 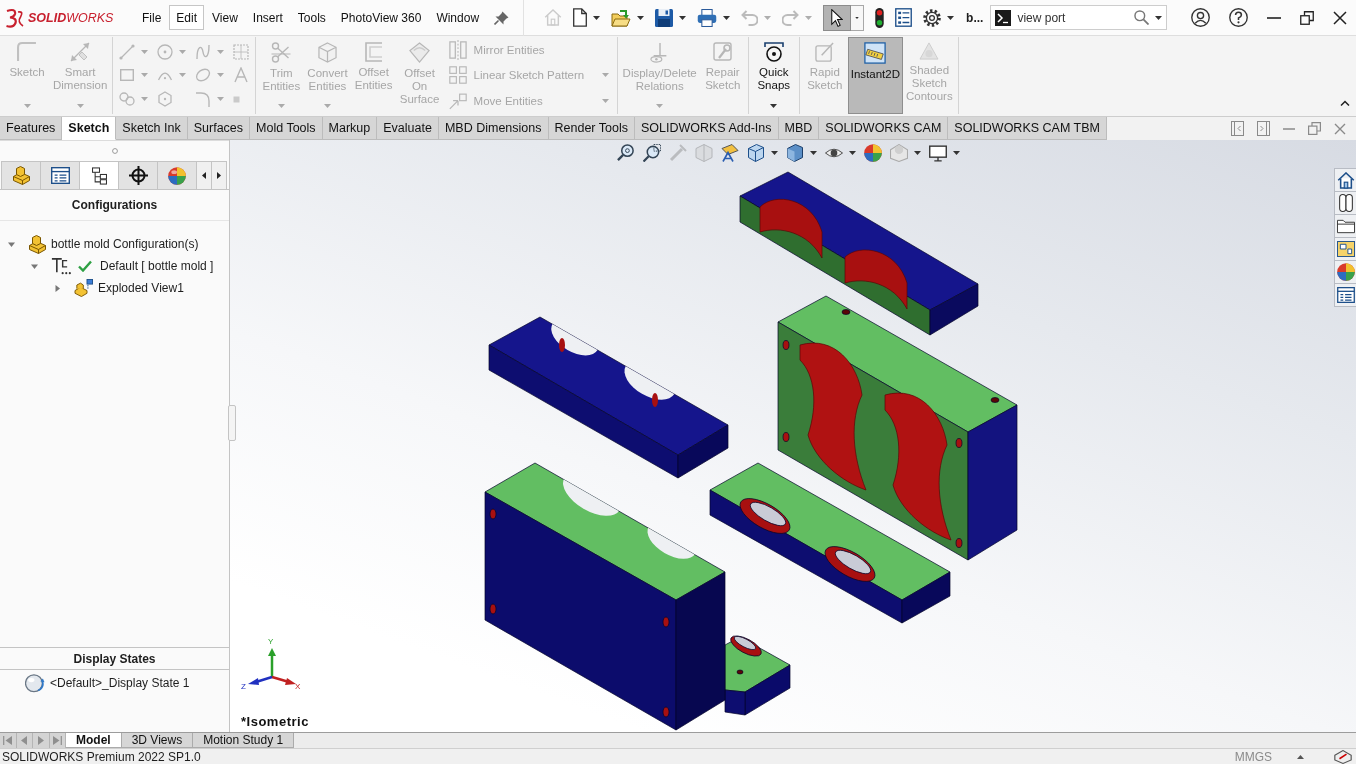 What do you see at coordinates (799, 128) in the screenshot?
I see `ribbon-tab: MBD` at bounding box center [799, 128].